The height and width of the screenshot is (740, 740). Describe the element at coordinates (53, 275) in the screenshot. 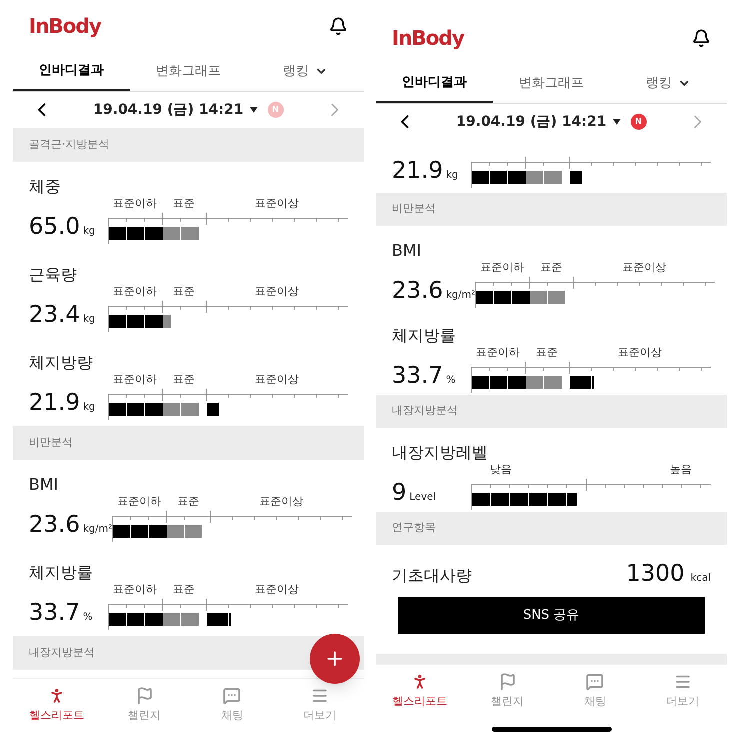

I see `metric-title: 근육량` at that location.